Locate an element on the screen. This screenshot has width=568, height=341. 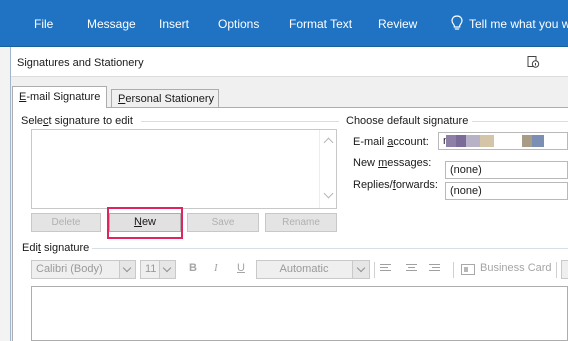
replies-forwards-label: Replies/forwards: is located at coordinates (395, 185).